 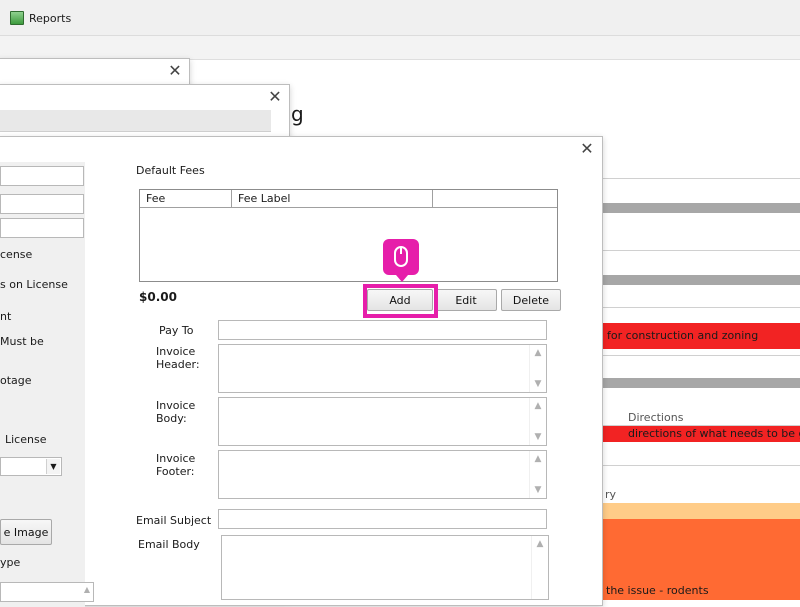 I want to click on background-red-row: directions of what needs to be gath, so click(x=701, y=434).